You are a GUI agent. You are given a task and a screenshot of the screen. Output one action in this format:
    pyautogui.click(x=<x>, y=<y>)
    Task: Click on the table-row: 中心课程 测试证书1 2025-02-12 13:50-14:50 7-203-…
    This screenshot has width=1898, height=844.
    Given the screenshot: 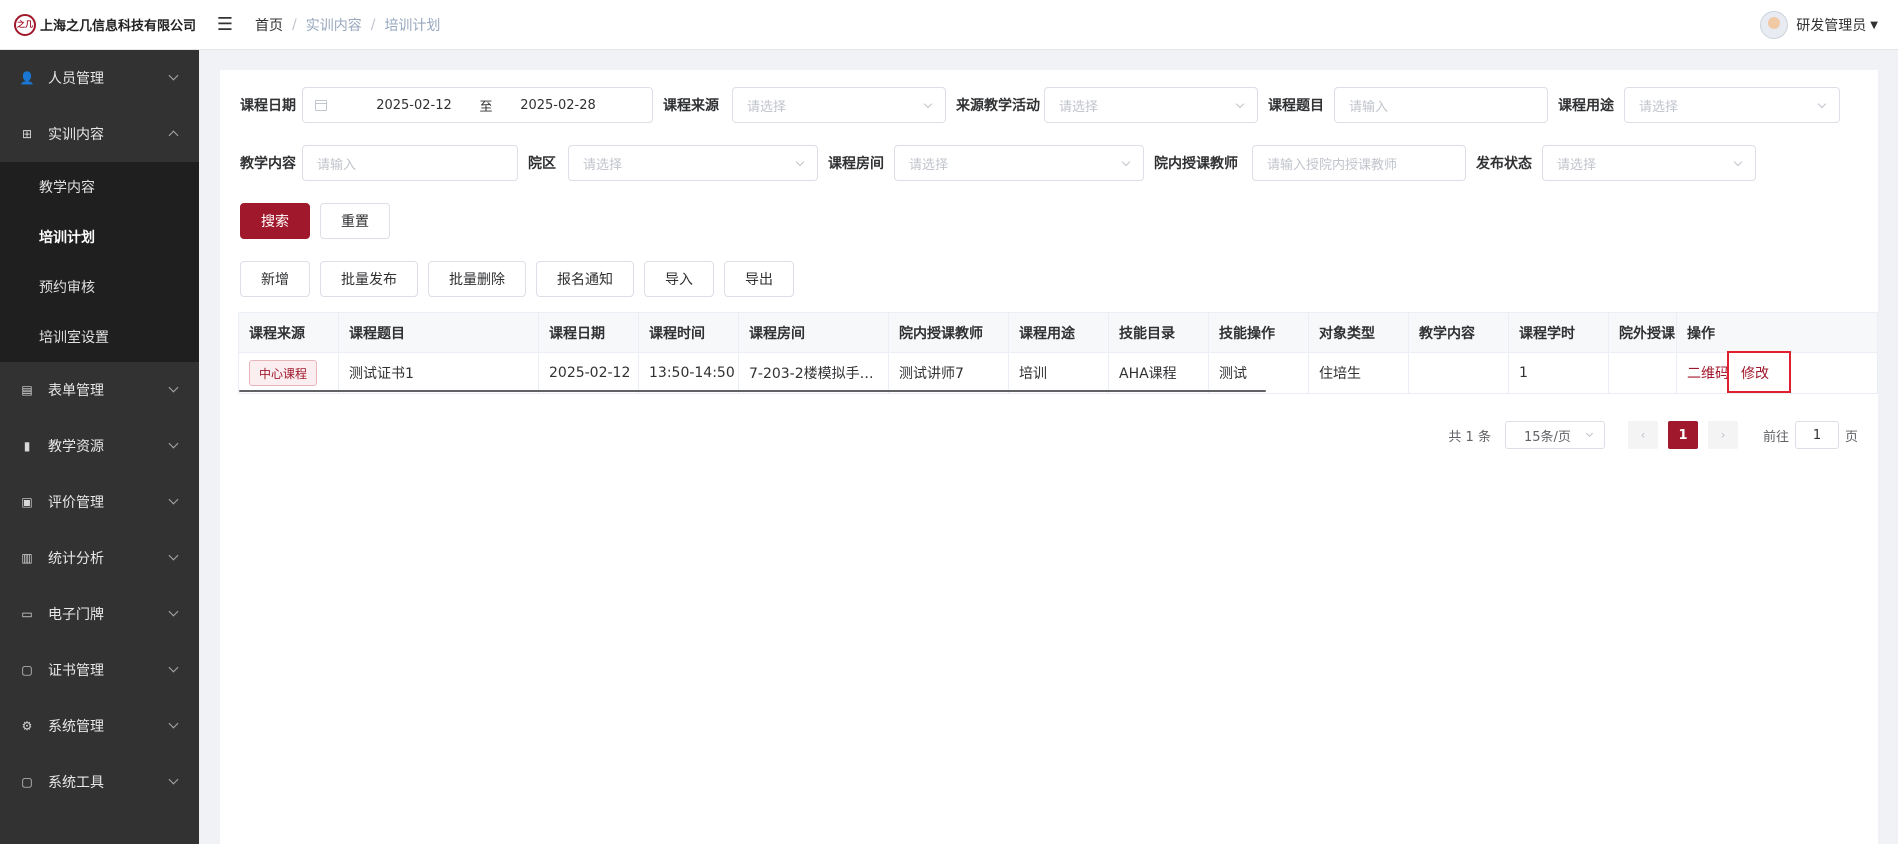 What is the action you would take?
    pyautogui.click(x=1058, y=373)
    